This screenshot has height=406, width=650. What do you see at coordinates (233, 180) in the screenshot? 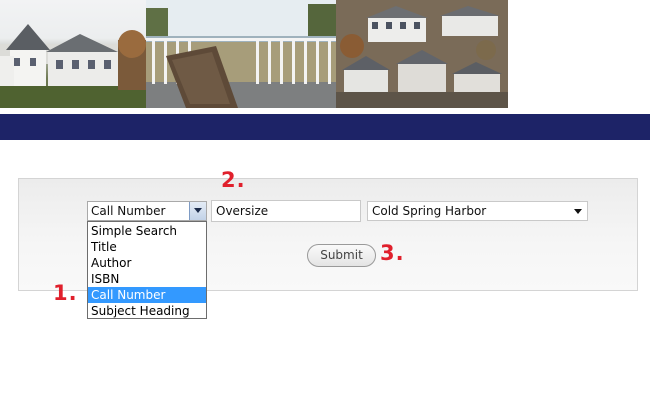
I see `step-marker-2: 2.` at bounding box center [233, 180].